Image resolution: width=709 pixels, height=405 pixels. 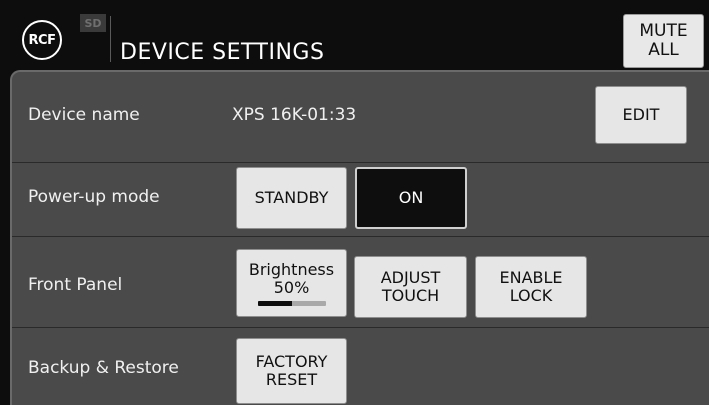 What do you see at coordinates (291, 361) in the screenshot?
I see `factory-reset-line-1: FACTORY` at bounding box center [291, 361].